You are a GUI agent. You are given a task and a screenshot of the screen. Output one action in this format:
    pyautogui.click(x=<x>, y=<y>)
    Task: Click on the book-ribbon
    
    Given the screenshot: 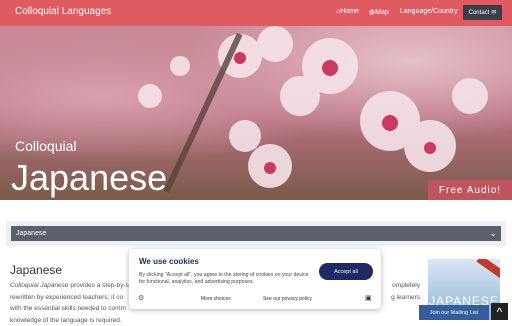 What is the action you would take?
    pyautogui.click(x=488, y=269)
    